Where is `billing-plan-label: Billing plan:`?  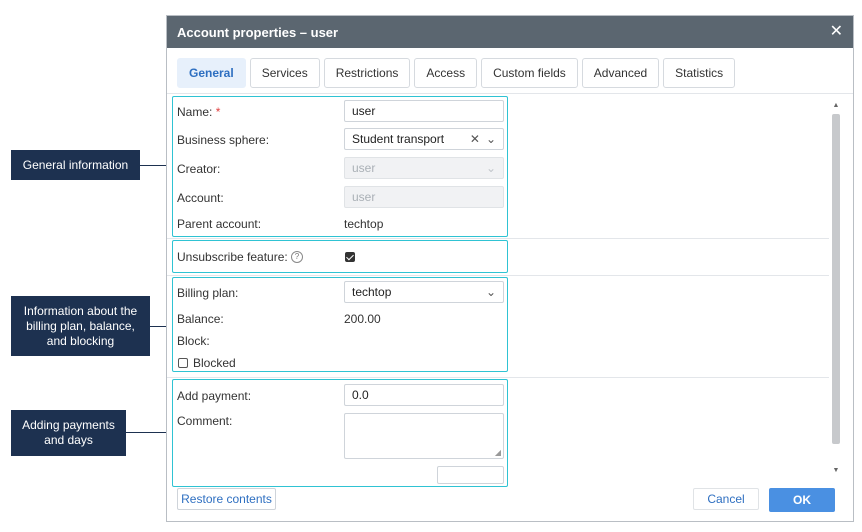
billing-plan-label: Billing plan: is located at coordinates (208, 293).